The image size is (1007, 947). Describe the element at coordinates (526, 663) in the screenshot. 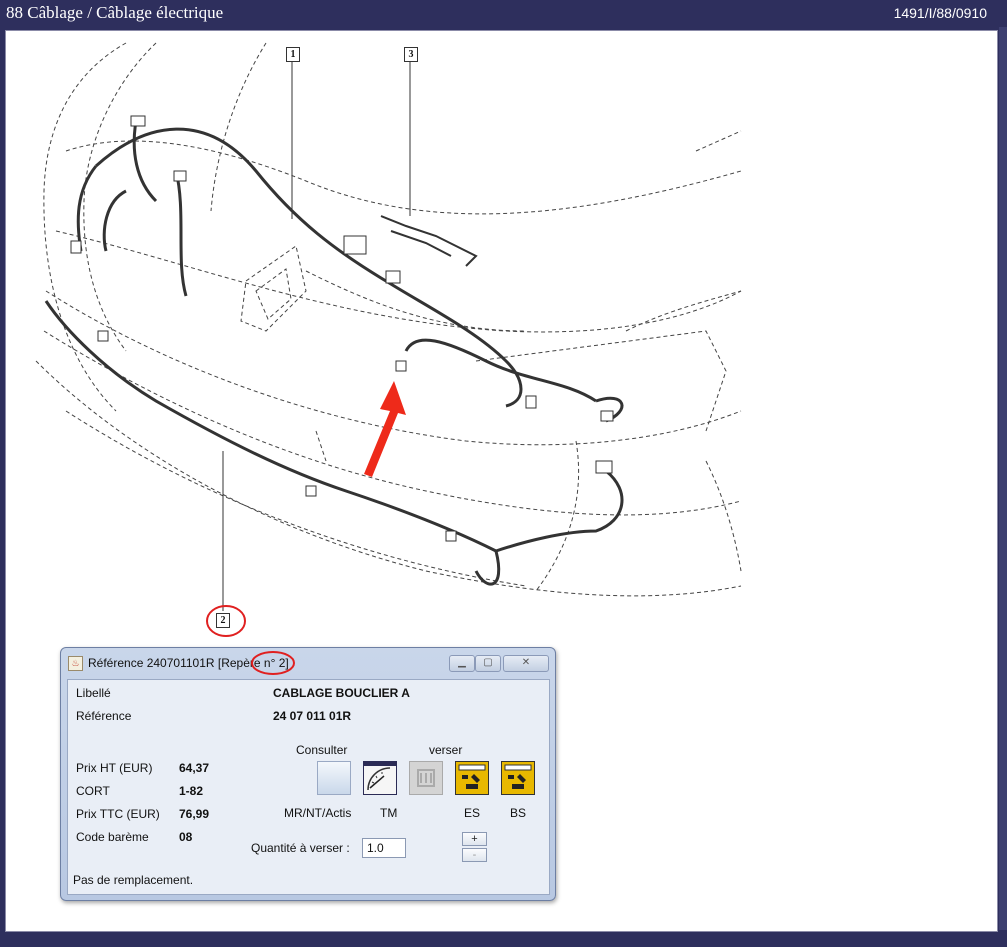

I see `close-button: ✕` at that location.